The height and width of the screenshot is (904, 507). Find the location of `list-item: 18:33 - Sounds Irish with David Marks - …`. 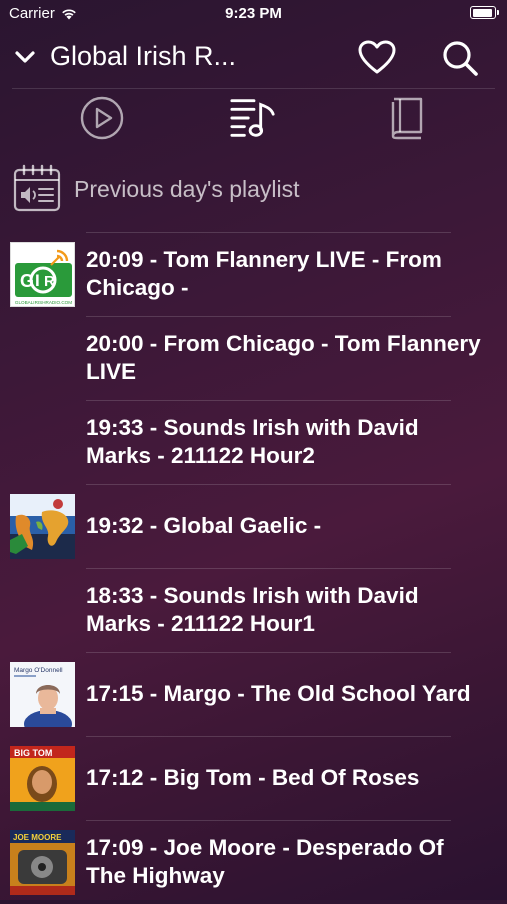

list-item: 18:33 - Sounds Irish with David Marks - … is located at coordinates (253, 610).